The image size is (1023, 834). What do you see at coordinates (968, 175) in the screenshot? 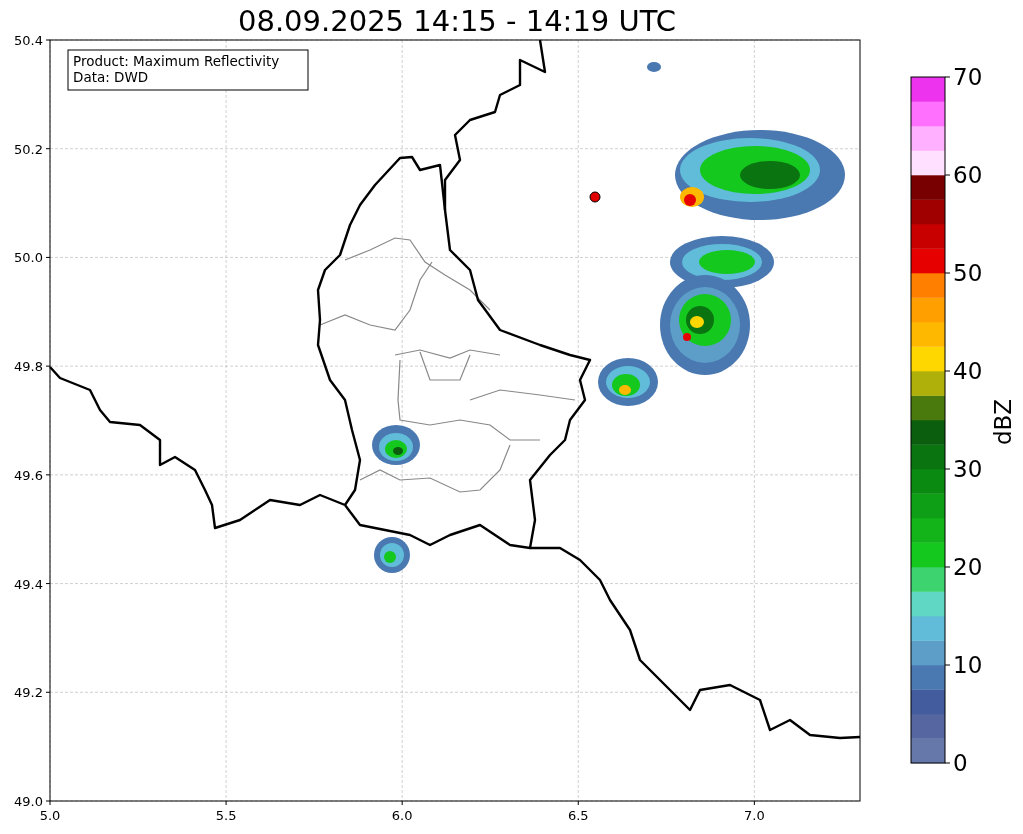
I see `colorbar-tick-label: 60` at bounding box center [968, 175].